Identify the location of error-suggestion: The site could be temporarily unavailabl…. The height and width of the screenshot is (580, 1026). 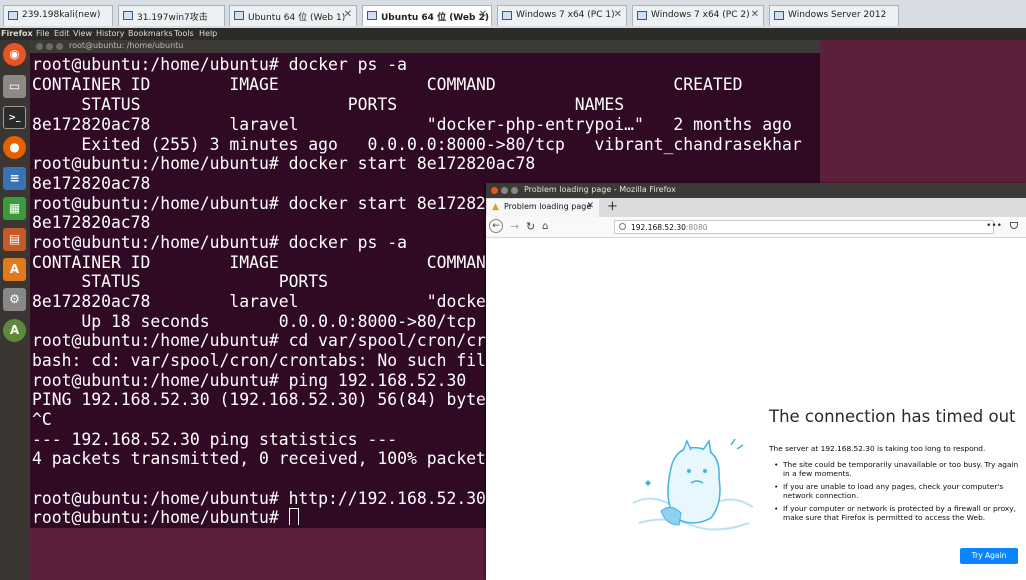
(898, 469).